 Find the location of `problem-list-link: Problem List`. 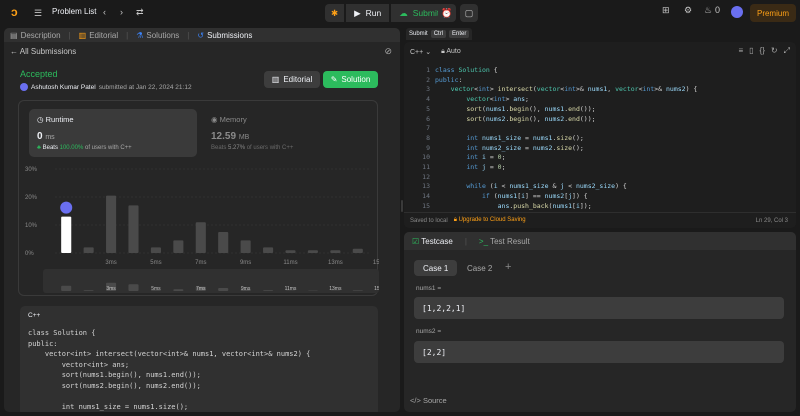

problem-list-link: Problem List is located at coordinates (74, 11).